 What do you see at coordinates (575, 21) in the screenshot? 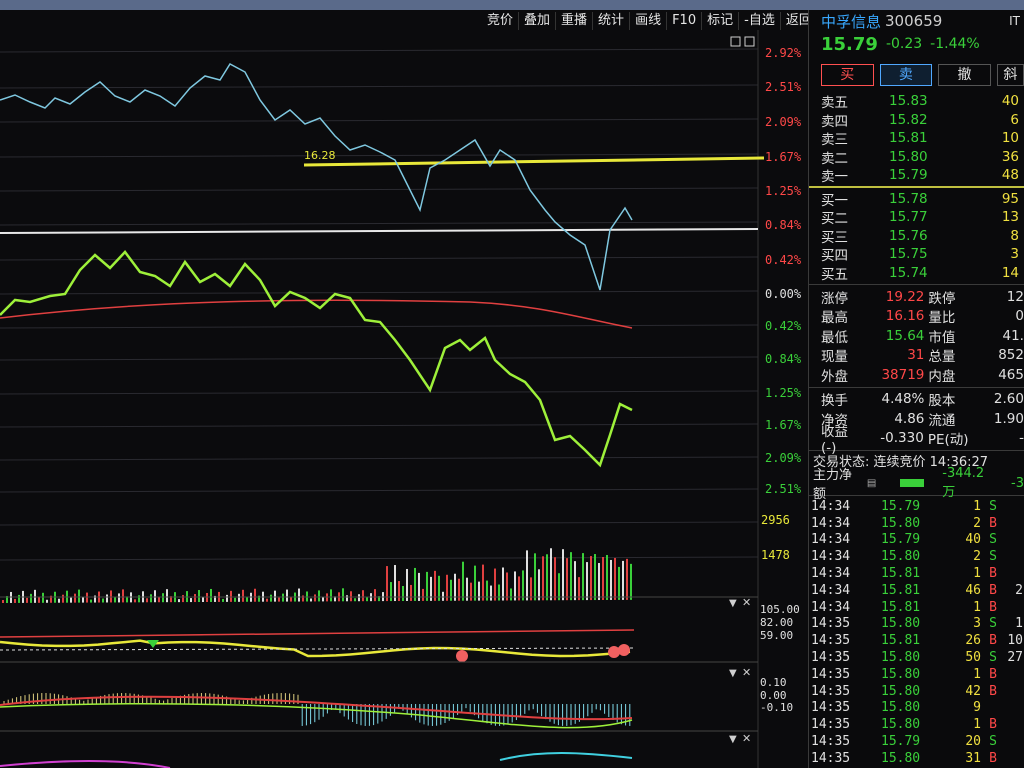
I see `toolbar-button: 重播` at bounding box center [575, 21].